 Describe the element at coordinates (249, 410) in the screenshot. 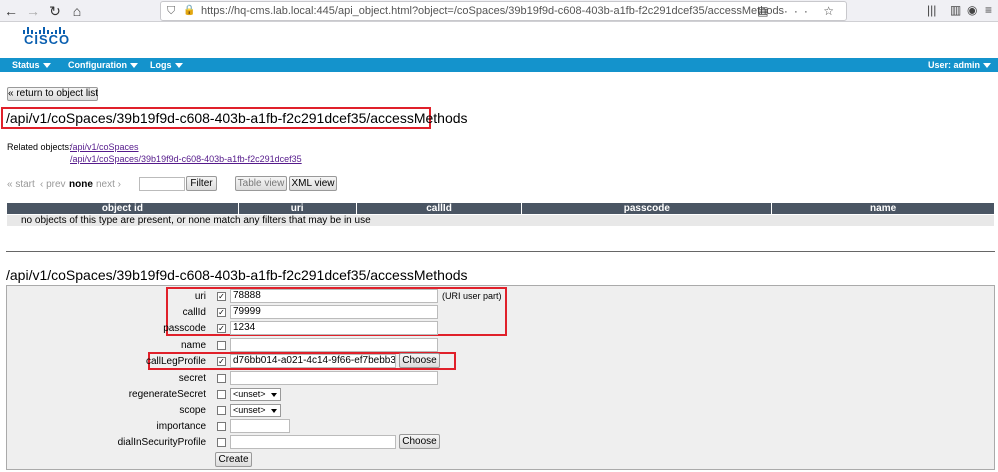

I see `select-scope-value: <unset>` at that location.